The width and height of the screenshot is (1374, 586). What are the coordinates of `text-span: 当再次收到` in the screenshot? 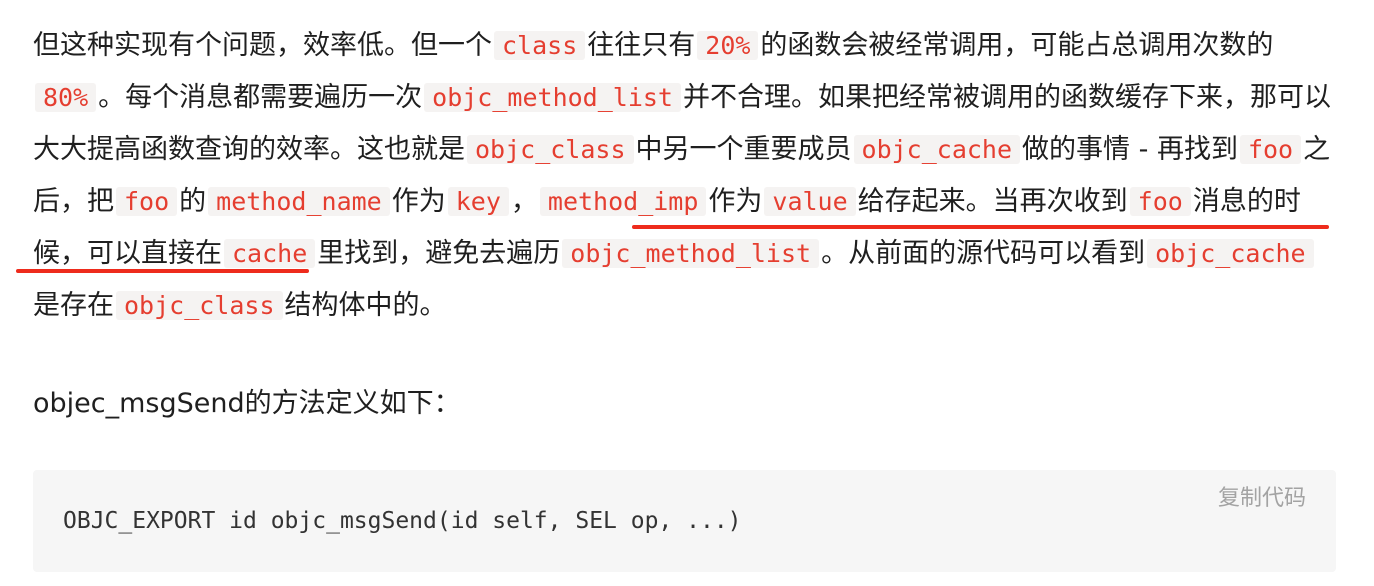 It's located at (1060, 201).